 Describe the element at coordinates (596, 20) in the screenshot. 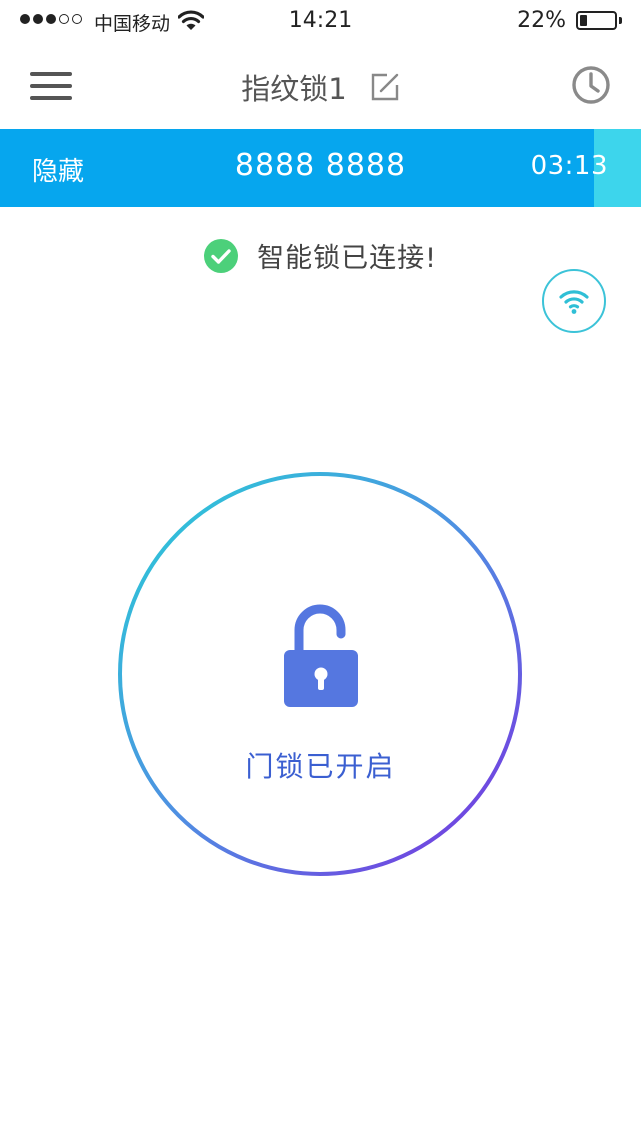

I see `battery-icon` at that location.